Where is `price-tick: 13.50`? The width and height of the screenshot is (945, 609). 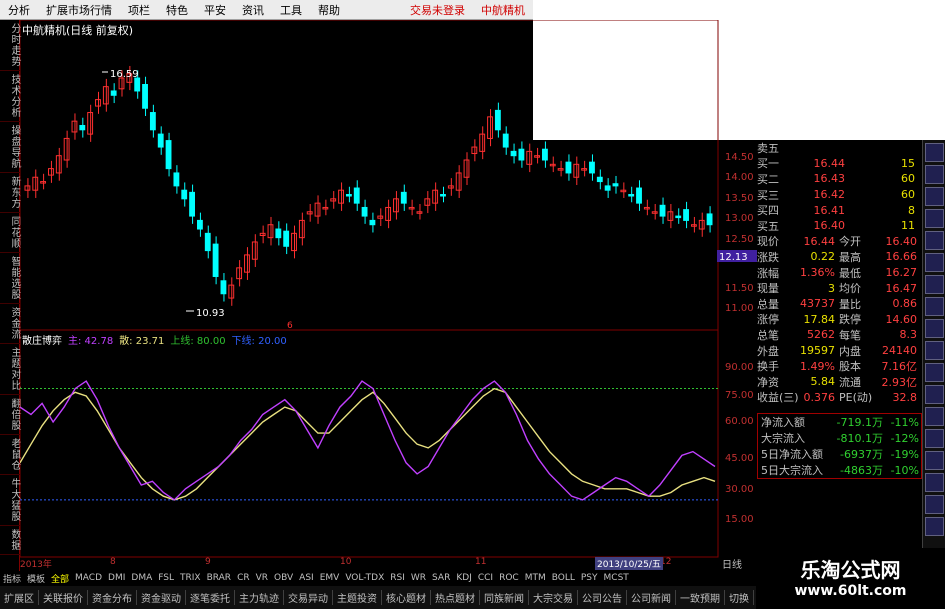 price-tick: 13.50 is located at coordinates (739, 198).